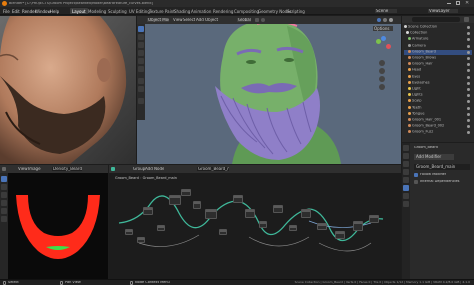 The width and height of the screenshot is (474, 285). What do you see at coordinates (438, 95) in the screenshot?
I see `outliner-row: Lights` at bounding box center [438, 95].